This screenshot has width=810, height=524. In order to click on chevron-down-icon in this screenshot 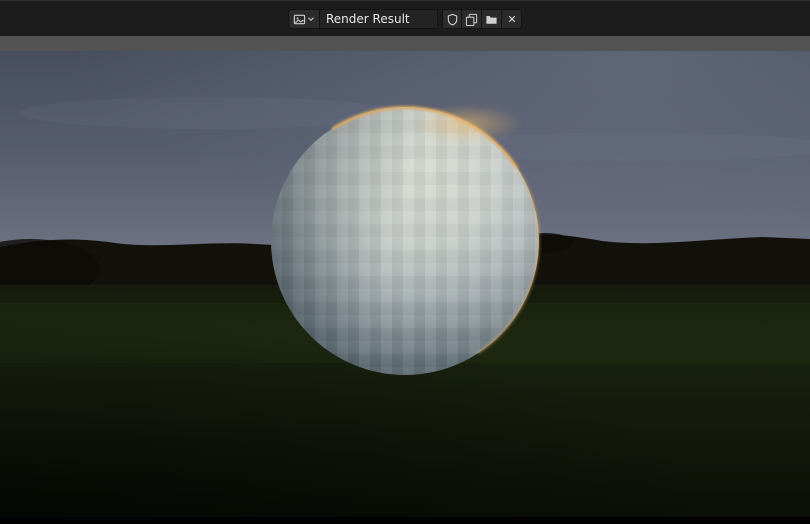, I will do `click(311, 19)`.